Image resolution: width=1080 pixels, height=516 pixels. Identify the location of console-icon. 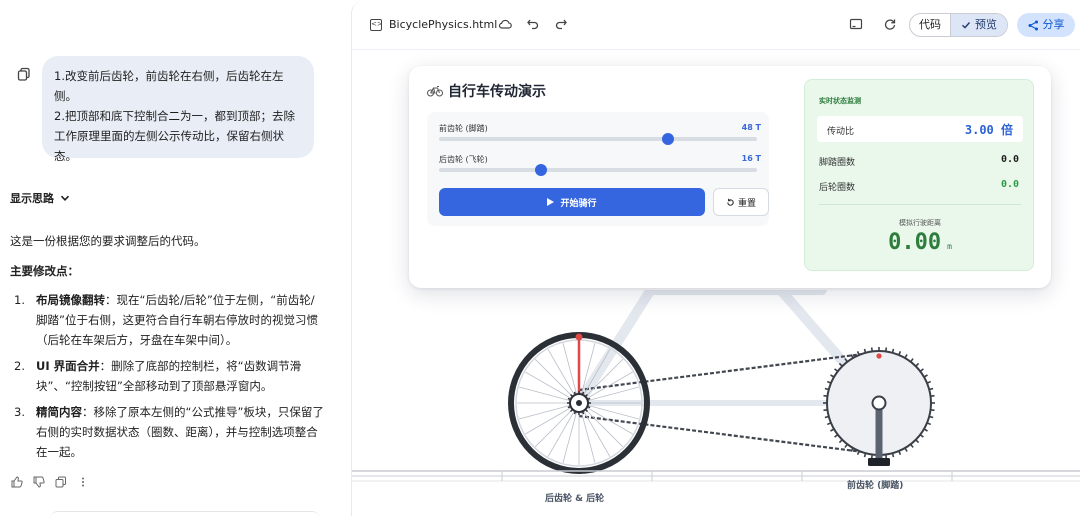
(856, 24).